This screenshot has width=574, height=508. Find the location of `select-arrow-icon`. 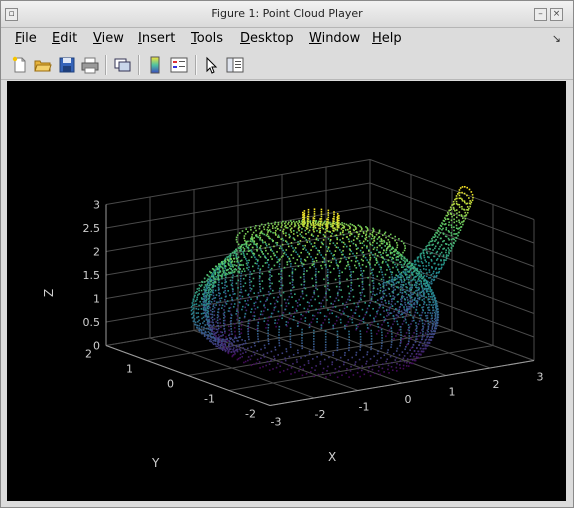

select-arrow-icon is located at coordinates (211, 65).